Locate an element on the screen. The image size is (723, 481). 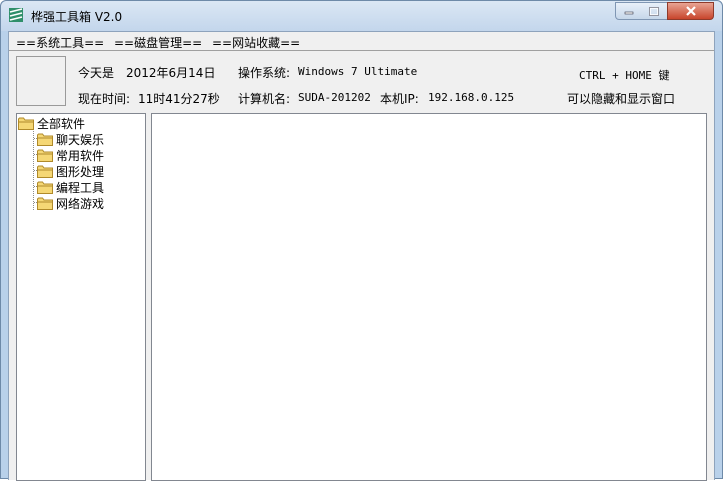
computer-name-value: SUDA-201202 is located at coordinates (334, 97).